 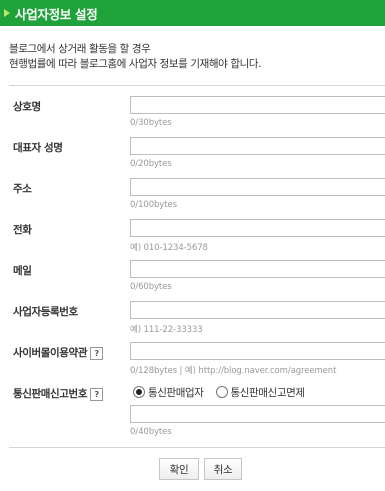 What do you see at coordinates (153, 205) in the screenshot?
I see `address-counter: 0/100bytes` at bounding box center [153, 205].